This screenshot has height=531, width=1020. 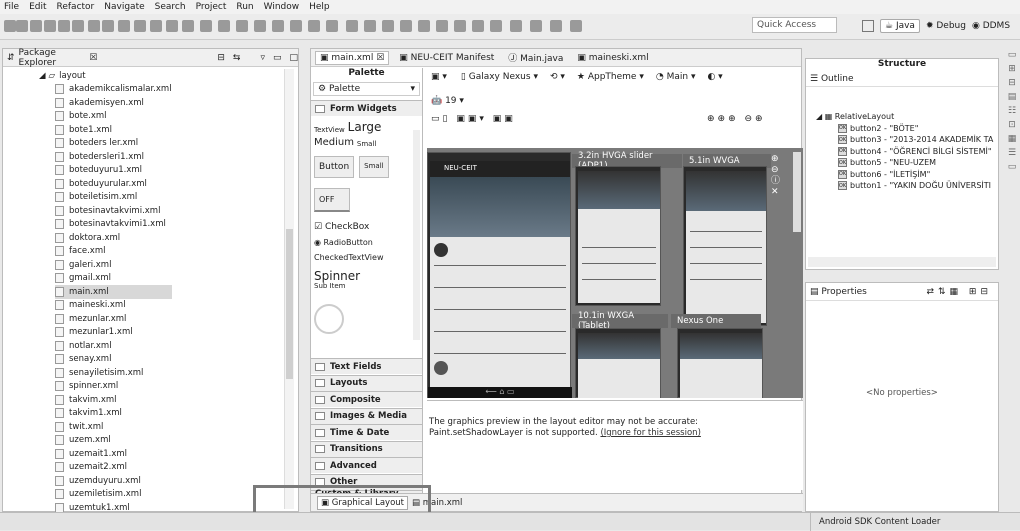 What do you see at coordinates (915, 163) in the screenshot?
I see `structure-button-node: OK button5 - "NEU-UZEM` at bounding box center [915, 163].